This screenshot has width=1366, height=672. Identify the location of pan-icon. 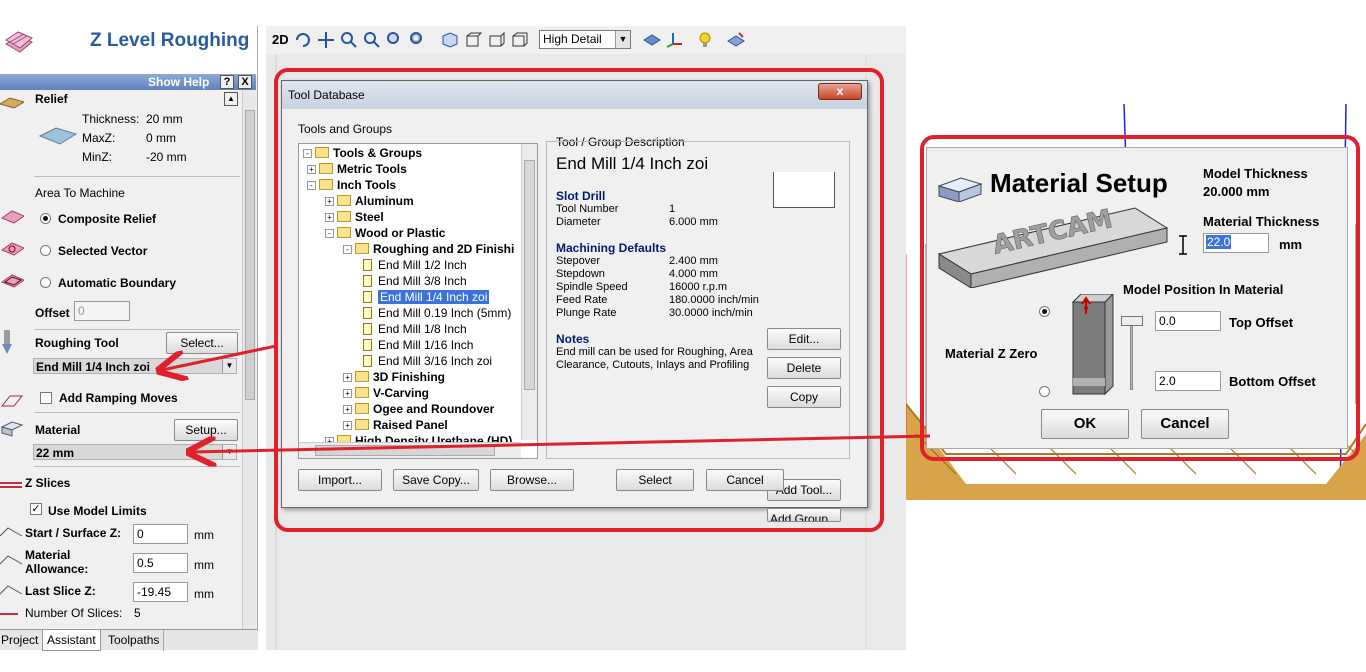
(326, 40).